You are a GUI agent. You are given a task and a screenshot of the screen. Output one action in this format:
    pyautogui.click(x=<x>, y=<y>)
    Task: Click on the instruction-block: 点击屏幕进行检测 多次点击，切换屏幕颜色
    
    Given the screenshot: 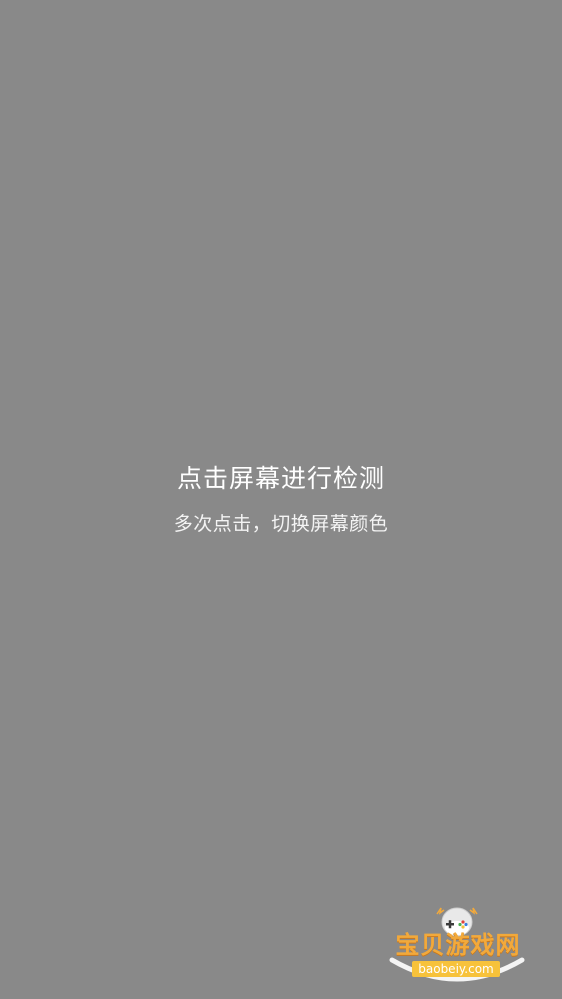 What is the action you would take?
    pyautogui.click(x=281, y=499)
    